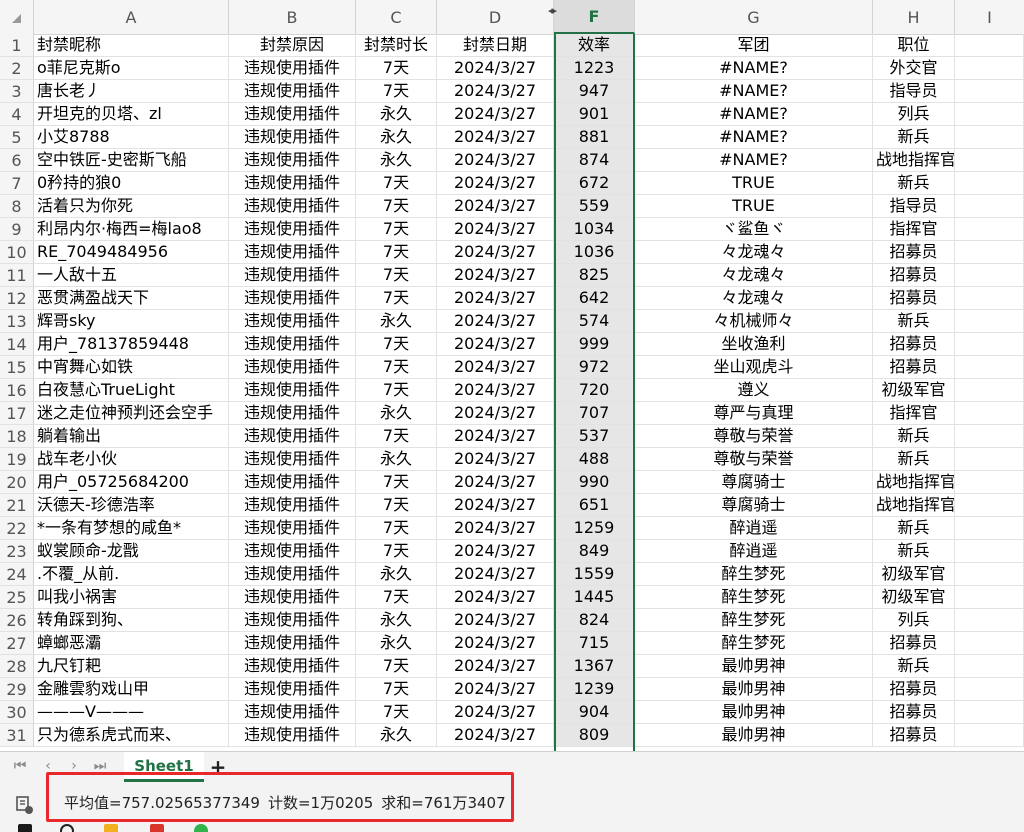 This screenshot has width=1024, height=832. I want to click on cell-col-f: 901, so click(594, 114).